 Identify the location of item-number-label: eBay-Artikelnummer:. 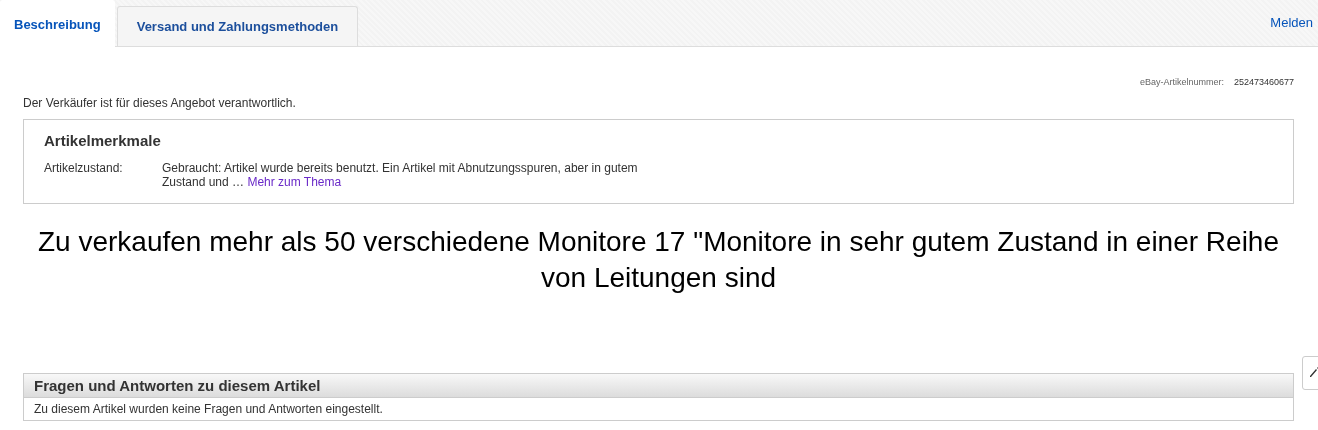
(1181, 82).